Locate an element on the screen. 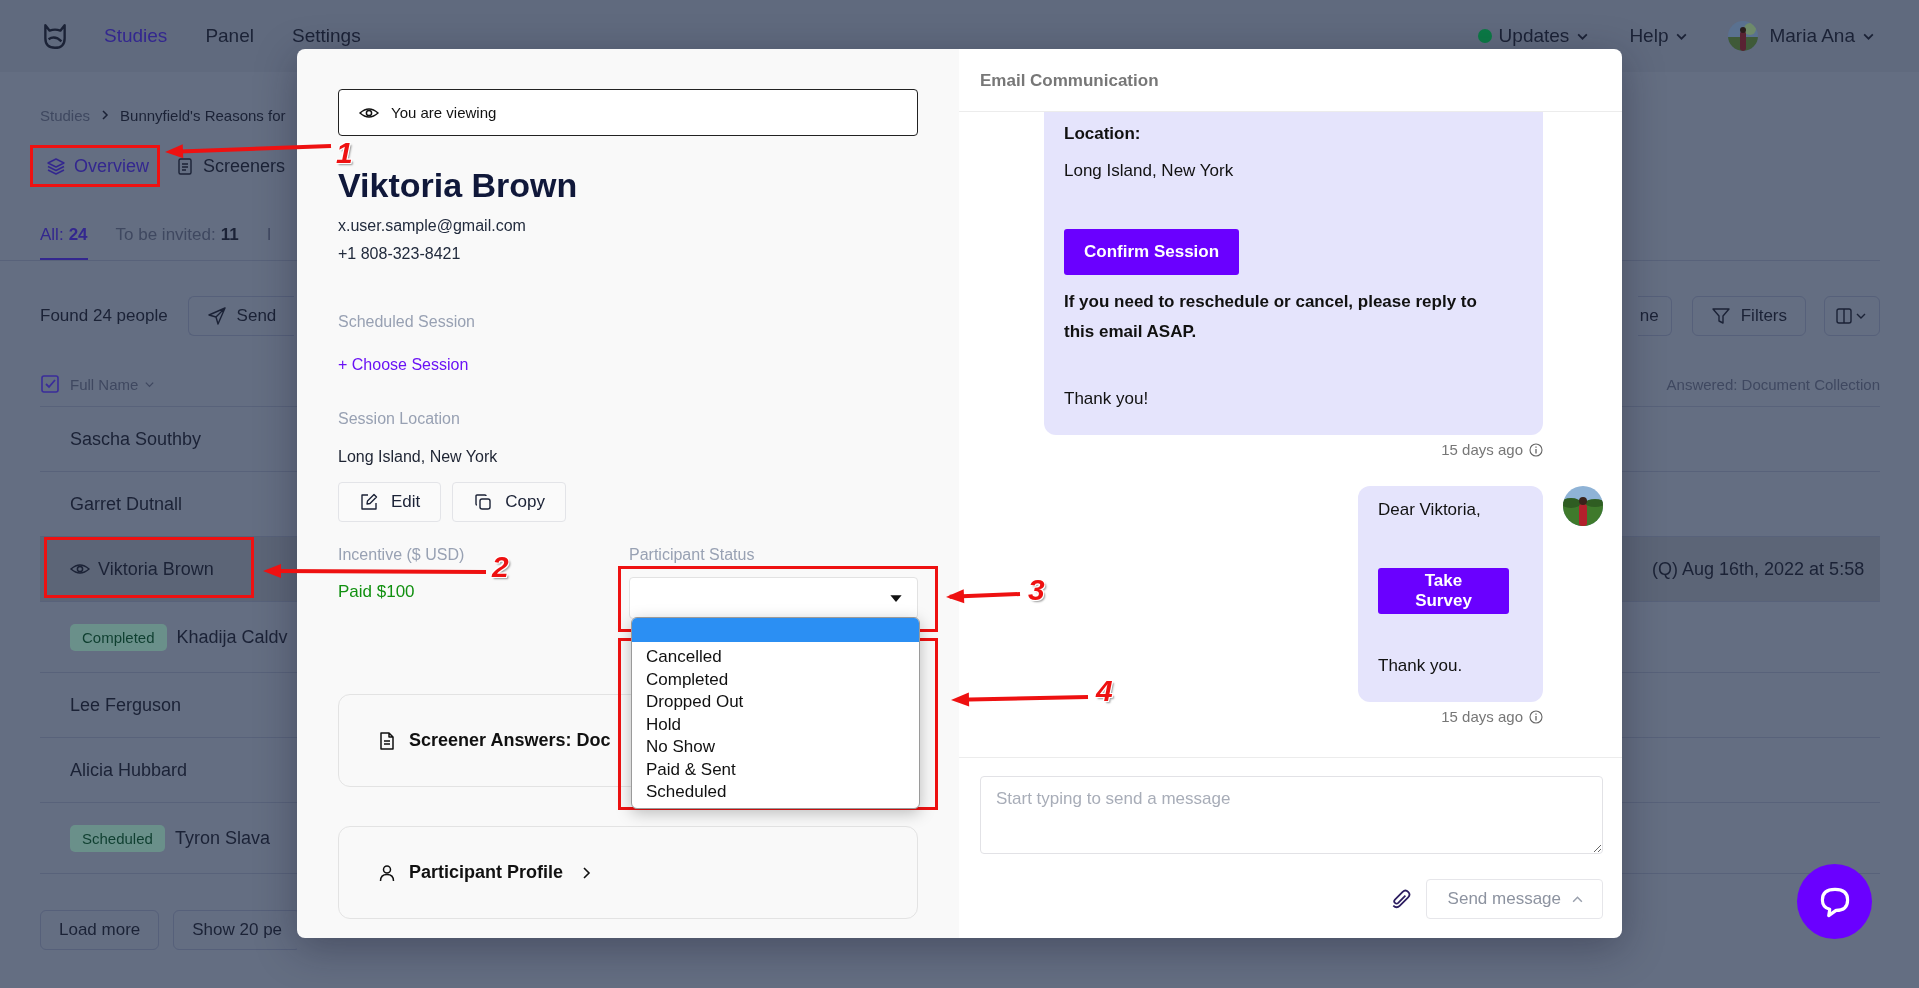 The image size is (1919, 988). card-title: Screener Answers: Doc is located at coordinates (510, 740).